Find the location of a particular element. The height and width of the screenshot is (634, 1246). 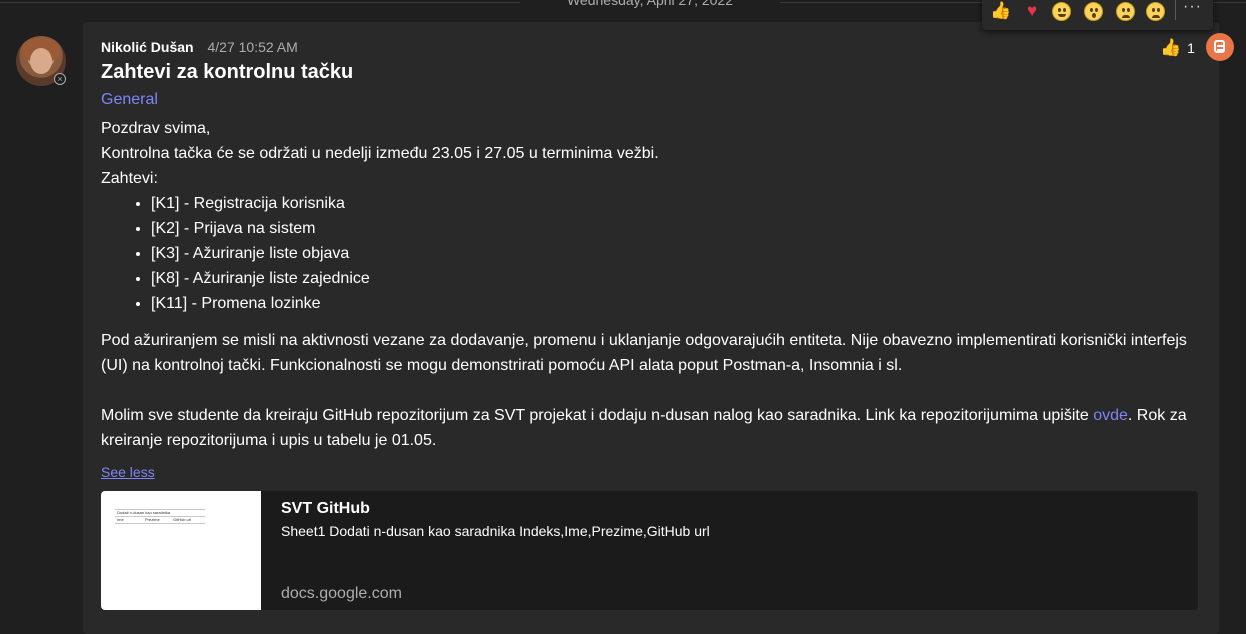

preview-title: SVT GitHub is located at coordinates (325, 509).